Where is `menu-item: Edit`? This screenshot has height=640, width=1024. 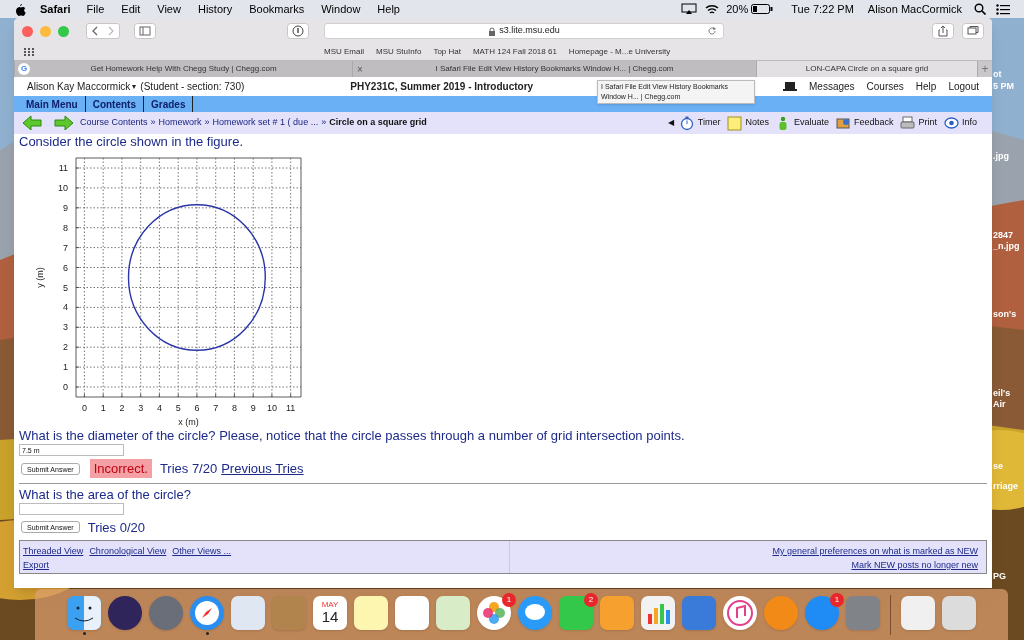
menu-item: Edit is located at coordinates (131, 9).